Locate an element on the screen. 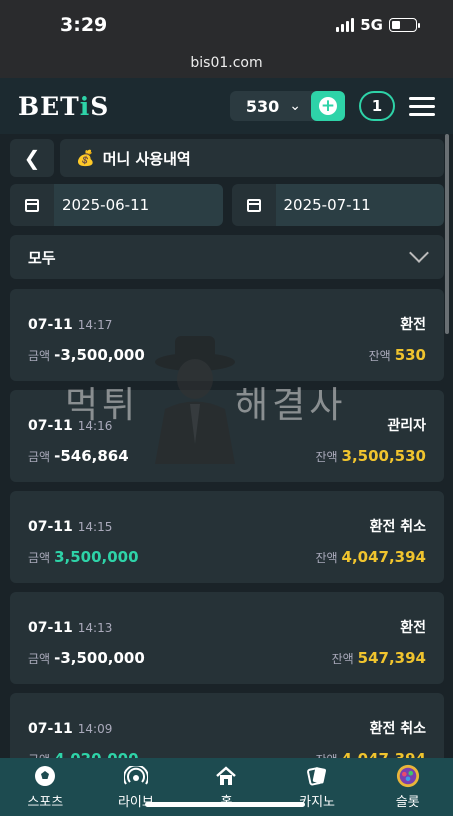 Image resolution: width=453 pixels, height=816 pixels. tx-time: 14:17 is located at coordinates (95, 325).